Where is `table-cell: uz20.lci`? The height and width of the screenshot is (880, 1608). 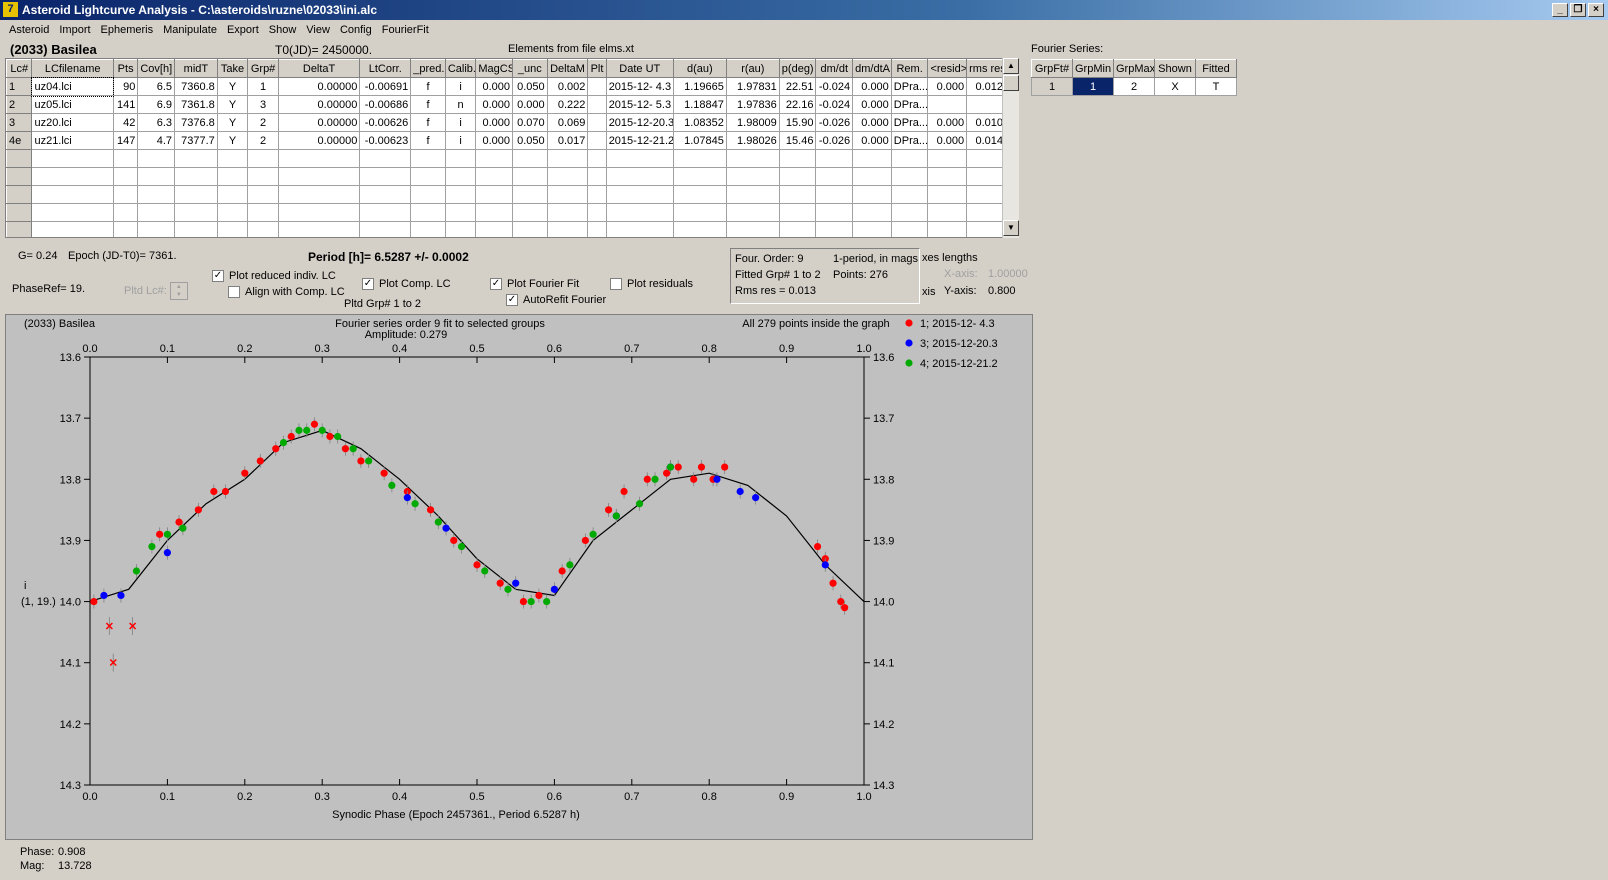
table-cell: uz20.lci is located at coordinates (72, 122).